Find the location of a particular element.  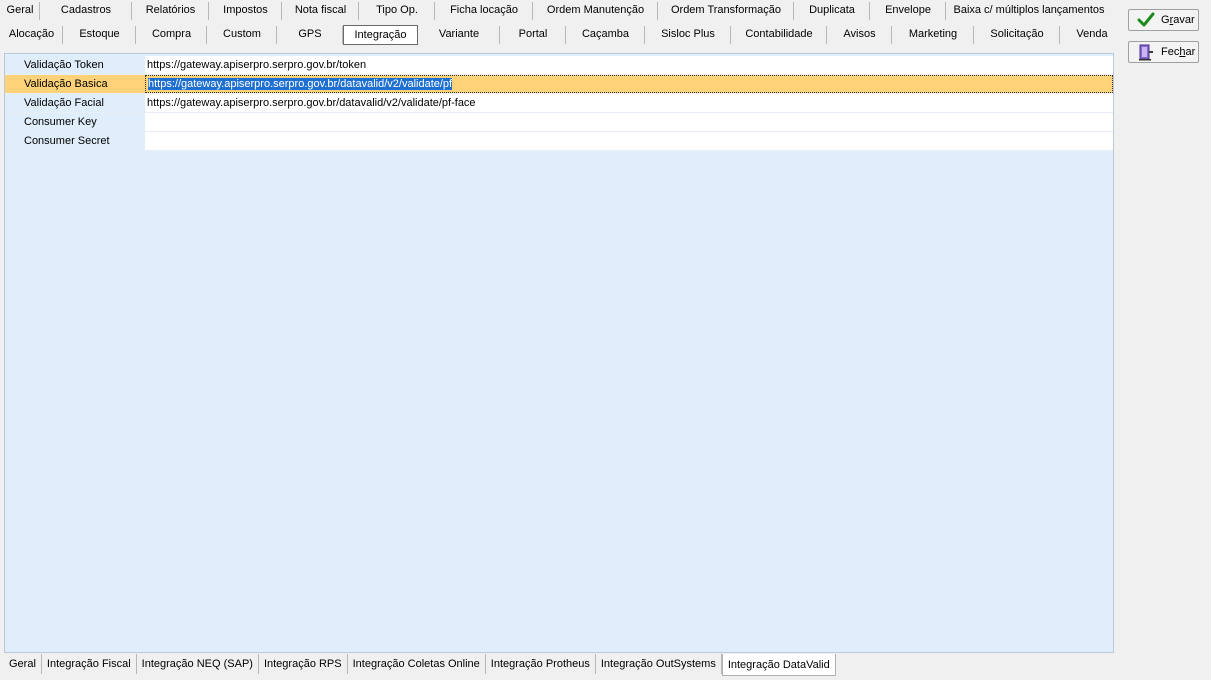

tab-ordem-manutencao: Ordem Manutenção is located at coordinates (595, 10).